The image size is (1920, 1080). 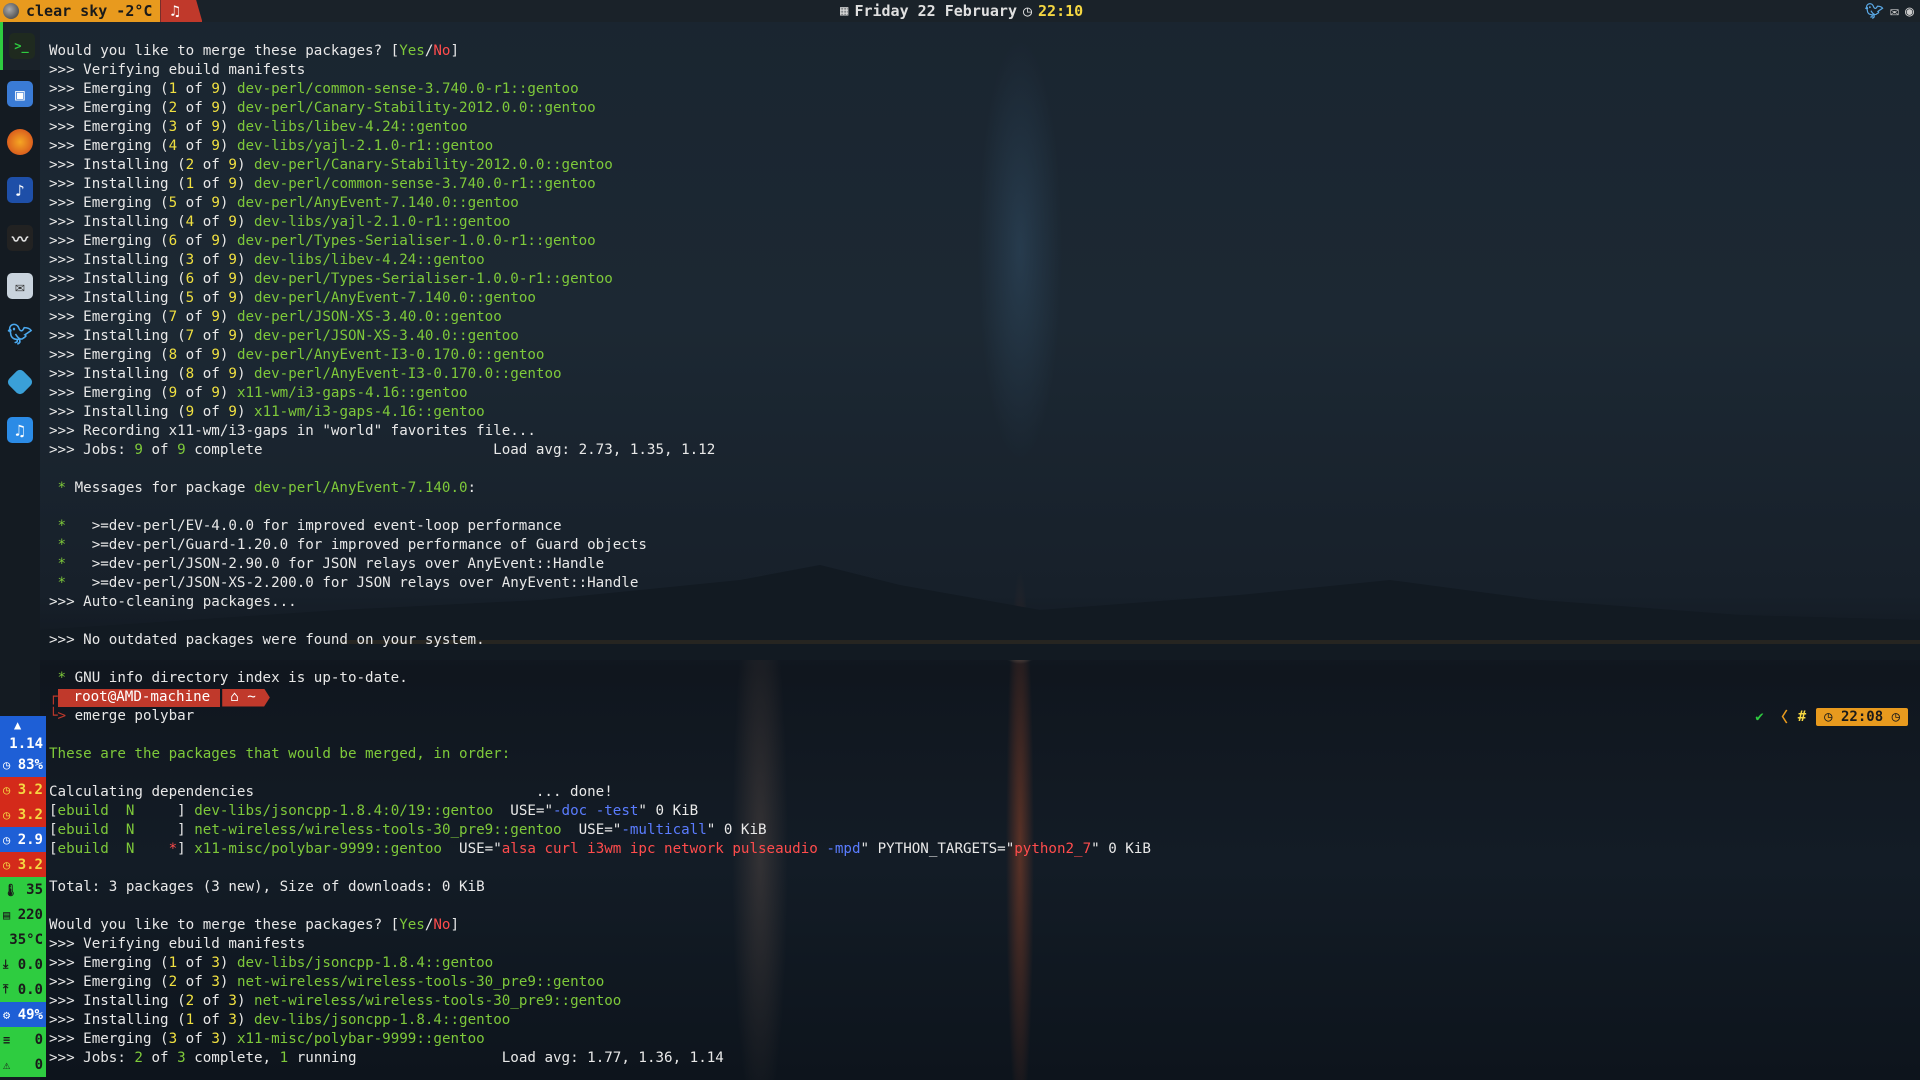 I want to click on weather-orb-icon, so click(x=11, y=11).